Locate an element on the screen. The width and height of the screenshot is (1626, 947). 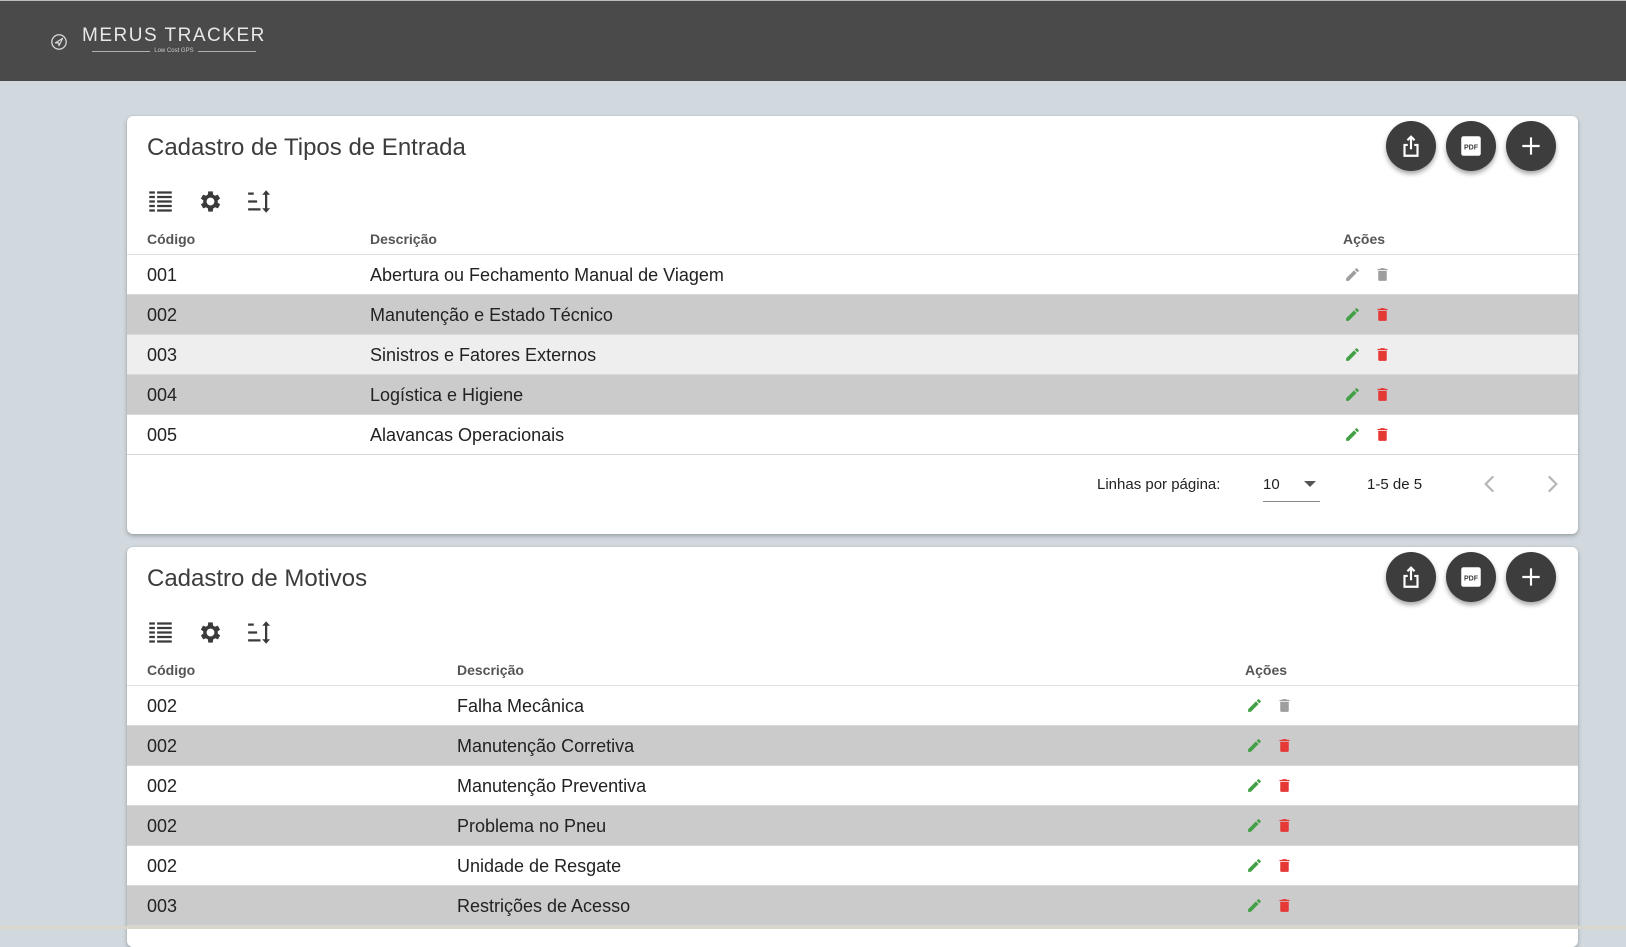
cell-descricao: Manutenção e Estado Técnico is located at coordinates (491, 315).